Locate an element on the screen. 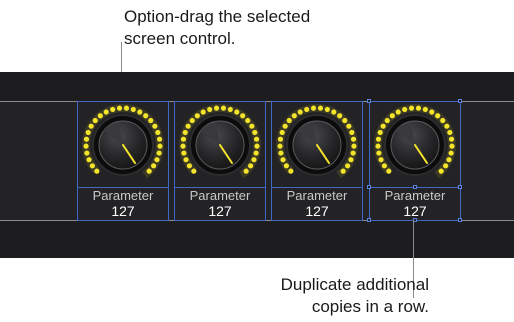  callout-top-line-2: screen control. is located at coordinates (180, 38).